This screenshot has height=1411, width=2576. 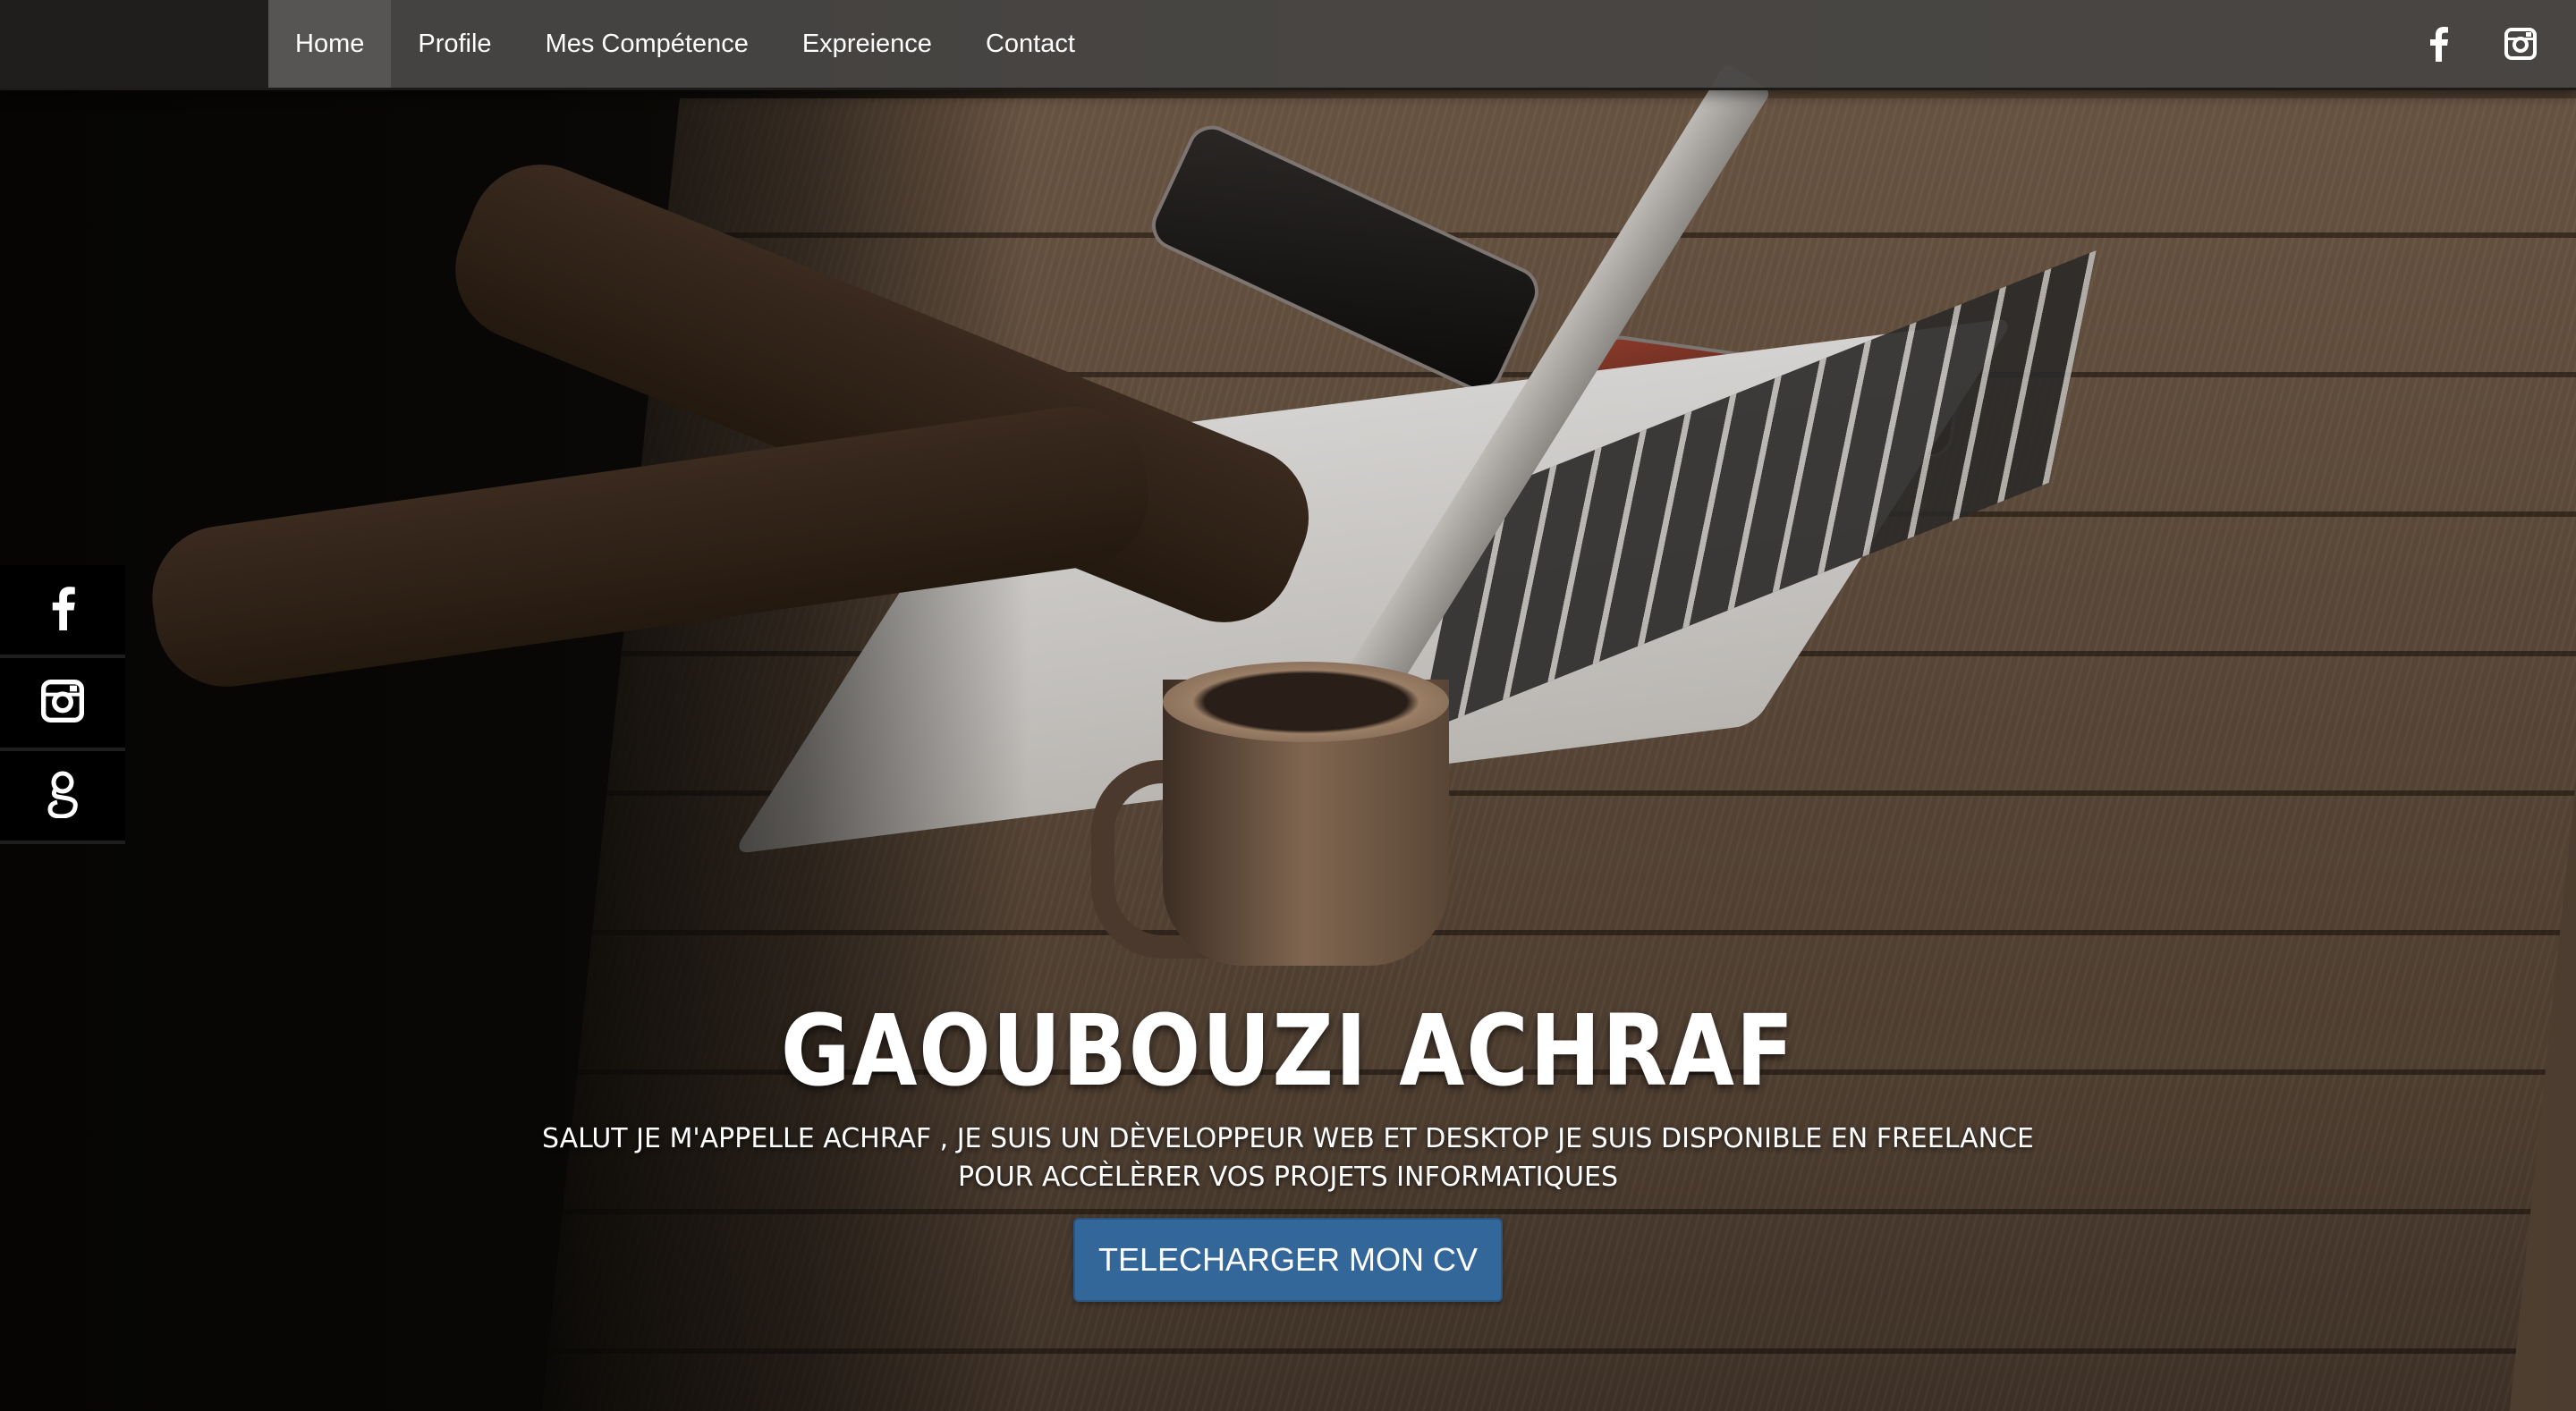 What do you see at coordinates (1306, 702) in the screenshot?
I see `coffee-mug-rim` at bounding box center [1306, 702].